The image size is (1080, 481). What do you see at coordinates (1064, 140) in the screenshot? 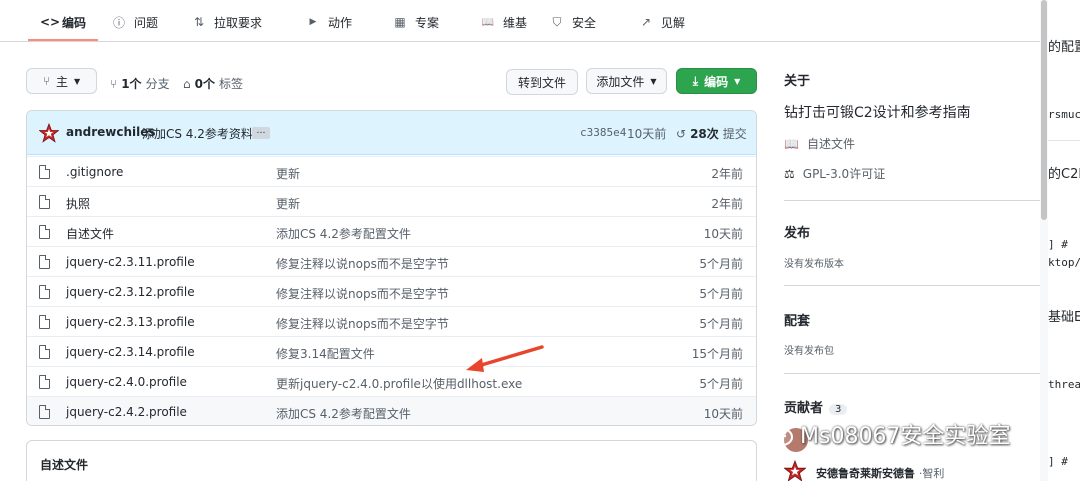
I see `strip-divider` at bounding box center [1064, 140].